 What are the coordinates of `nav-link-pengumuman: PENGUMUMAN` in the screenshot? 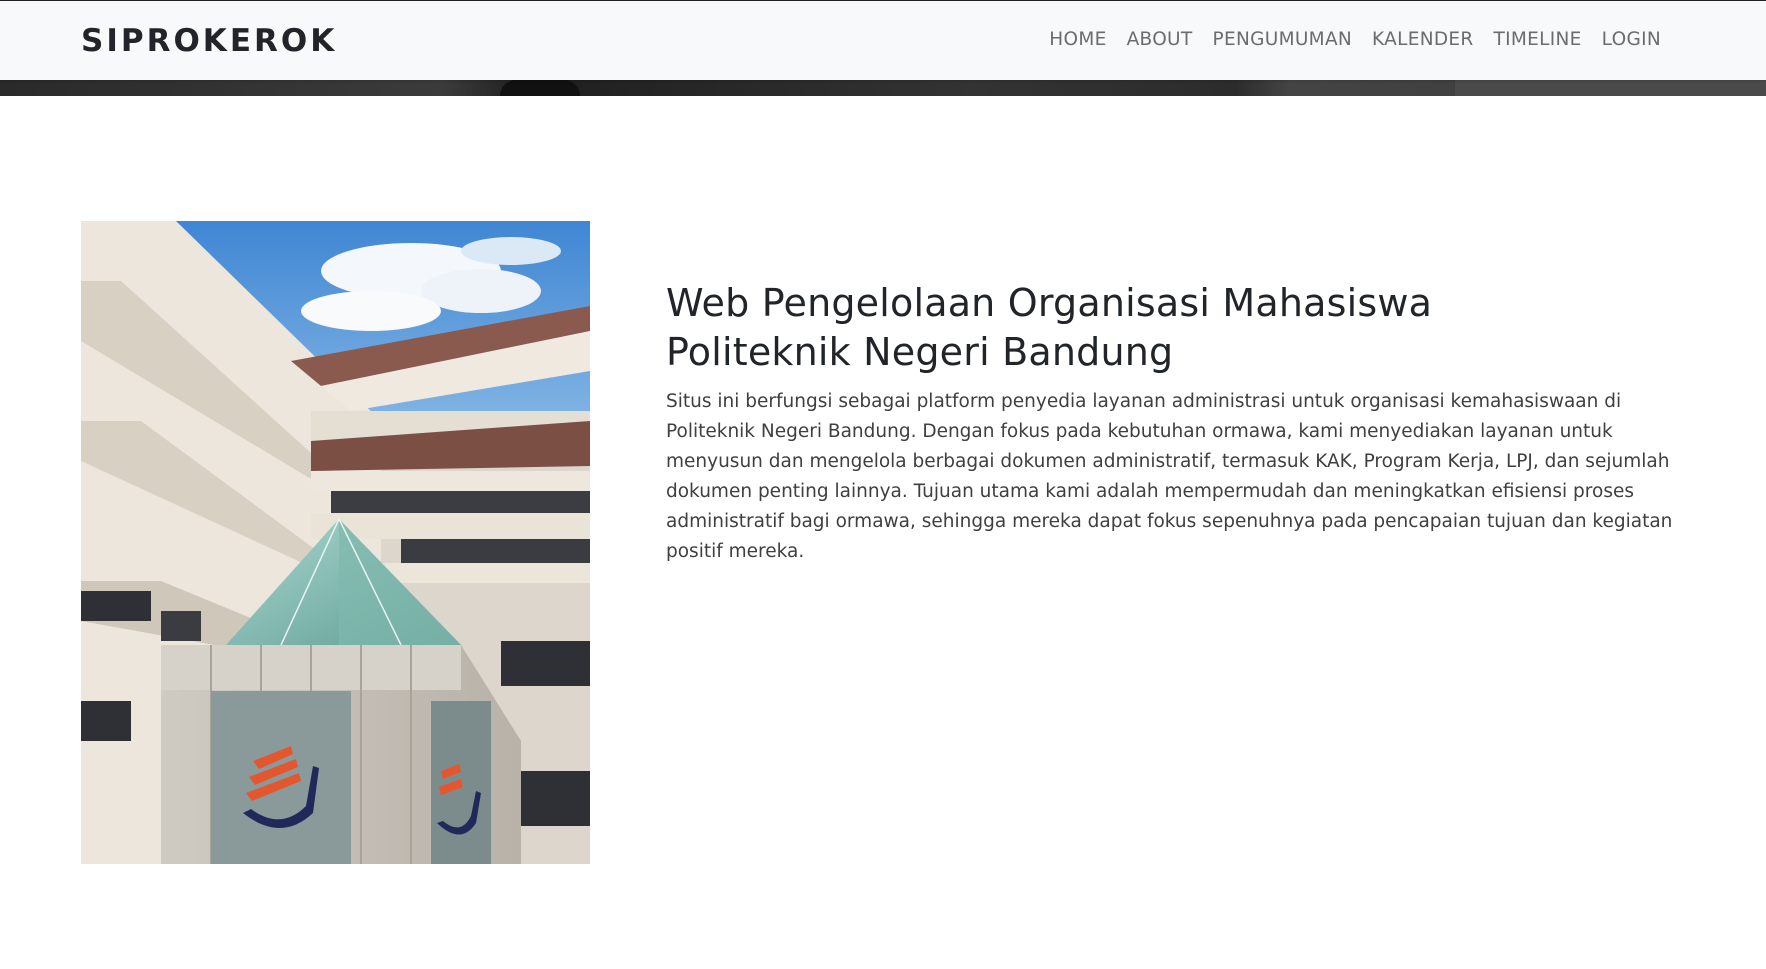 It's located at (1283, 39).